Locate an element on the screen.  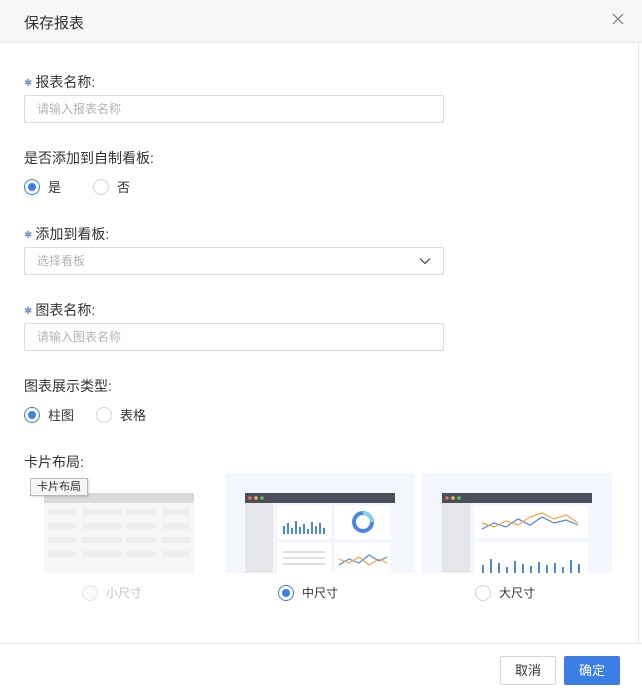
board-select-placeholder: 选择看板 is located at coordinates (61, 261).